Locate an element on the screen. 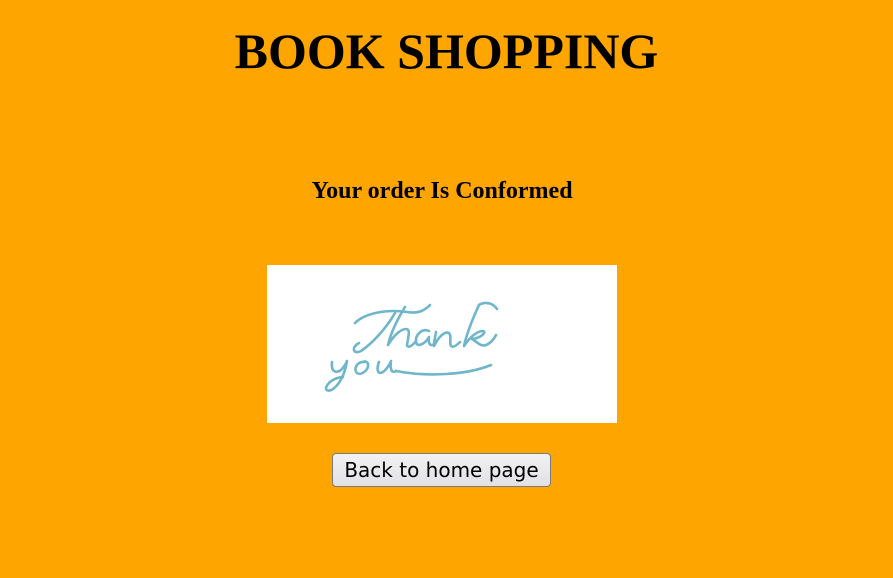  thank-you-image is located at coordinates (442, 344).